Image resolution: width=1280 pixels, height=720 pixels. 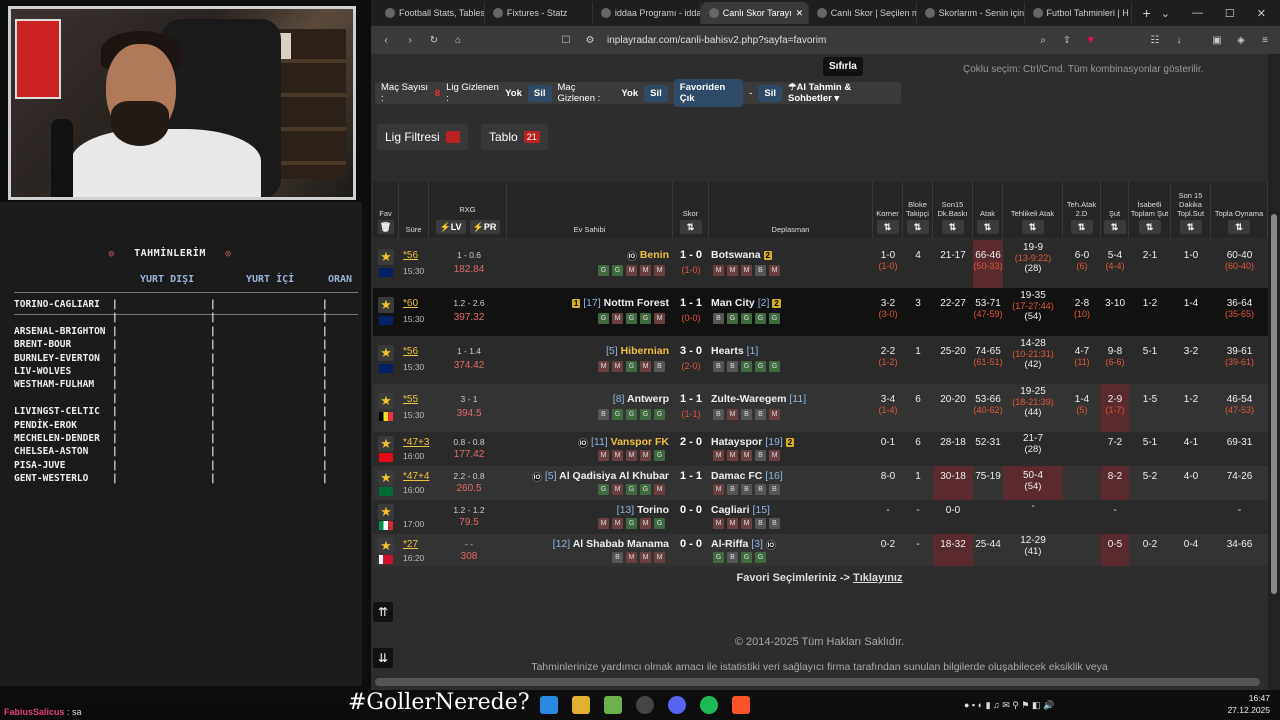 What do you see at coordinates (647, 13) in the screenshot?
I see `browser-tab: iddaa Programı - idda` at bounding box center [647, 13].